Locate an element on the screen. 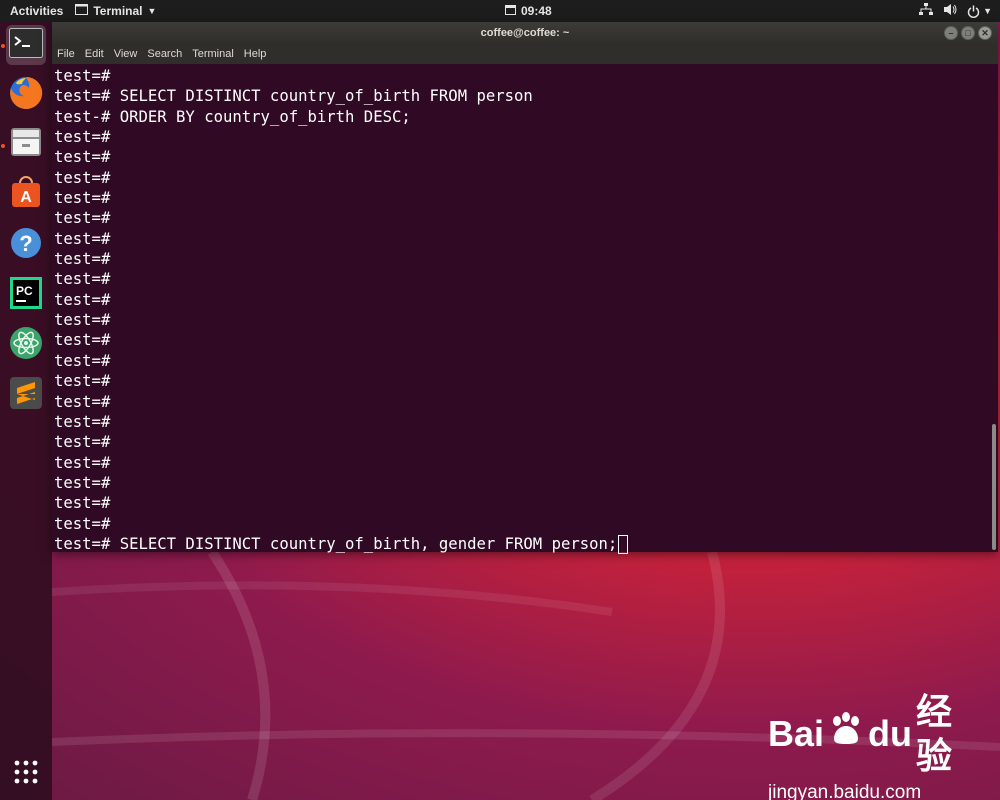  menu-view: View is located at coordinates (126, 54).